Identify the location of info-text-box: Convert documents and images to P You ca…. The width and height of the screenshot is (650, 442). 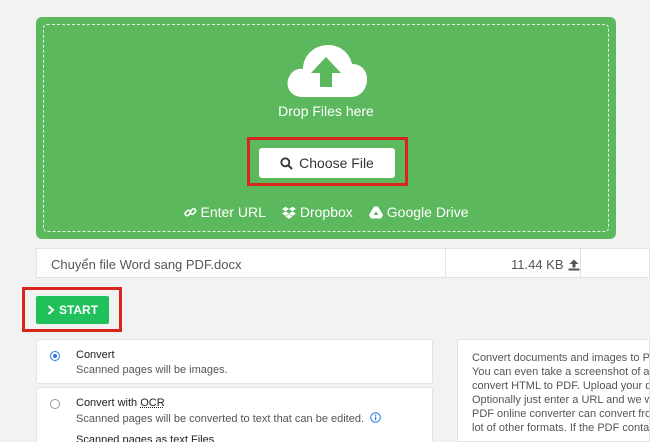
(553, 390).